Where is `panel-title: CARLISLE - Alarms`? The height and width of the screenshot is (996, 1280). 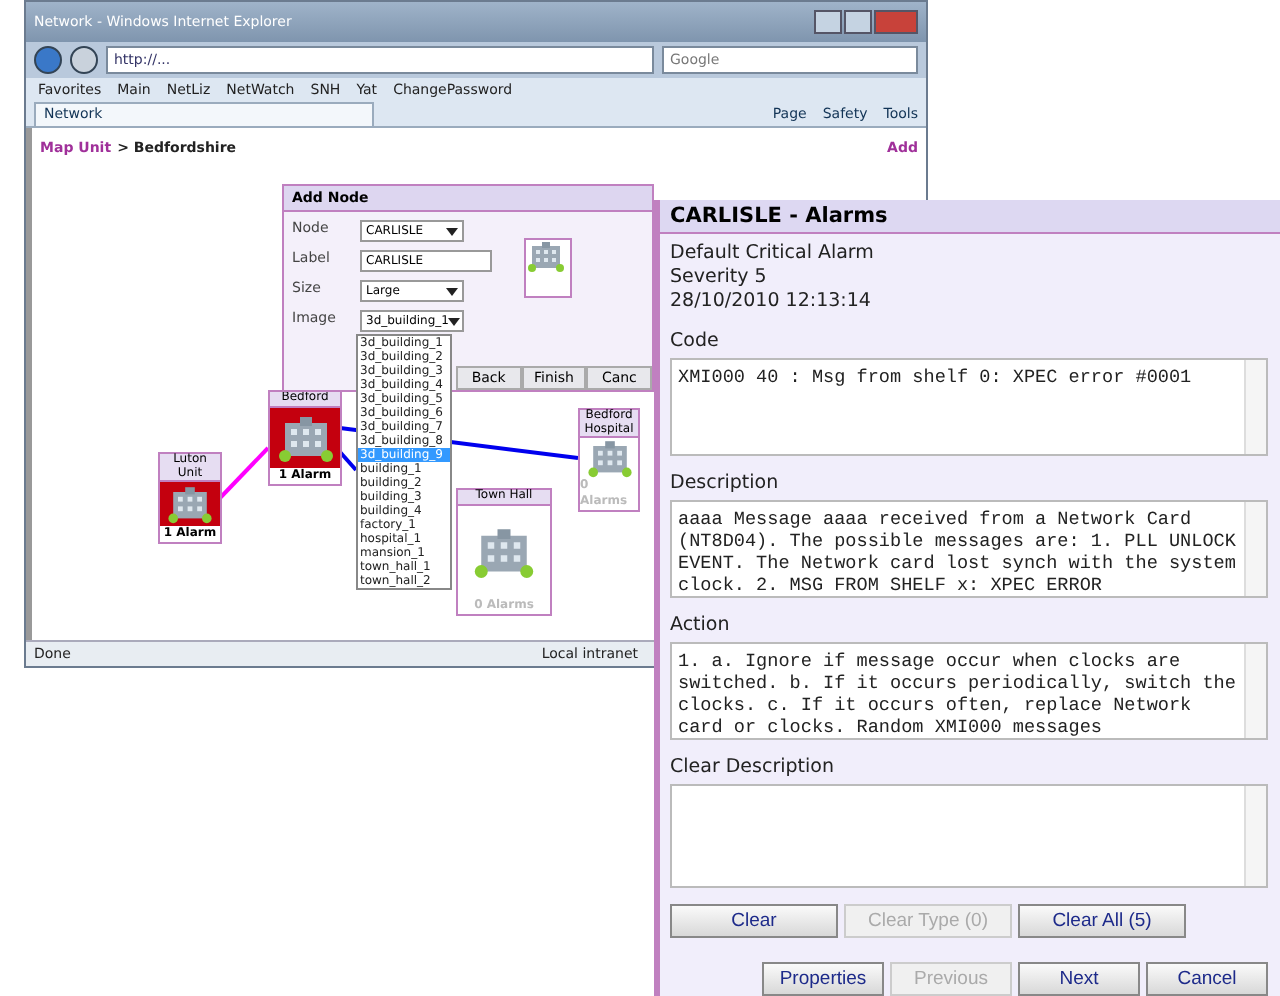
panel-title: CARLISLE - Alarms is located at coordinates (970, 217).